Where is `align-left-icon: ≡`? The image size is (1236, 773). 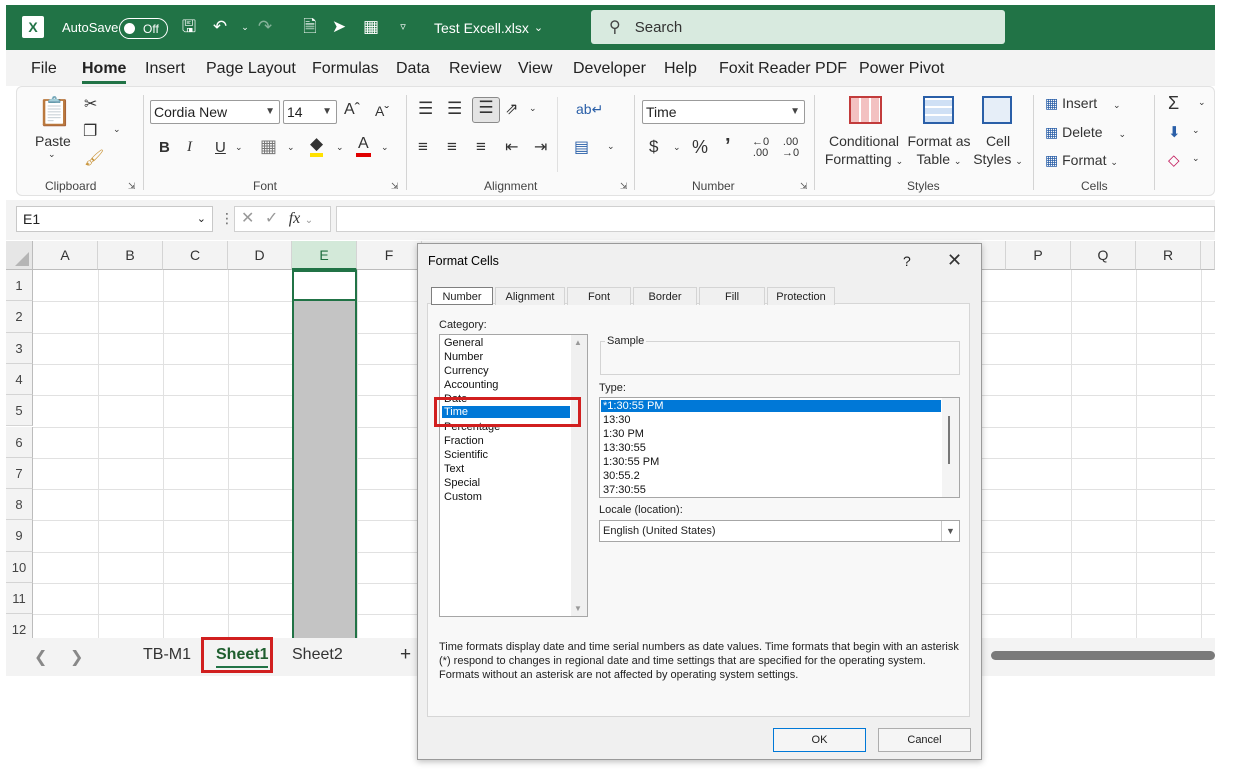 align-left-icon: ≡ is located at coordinates (423, 147).